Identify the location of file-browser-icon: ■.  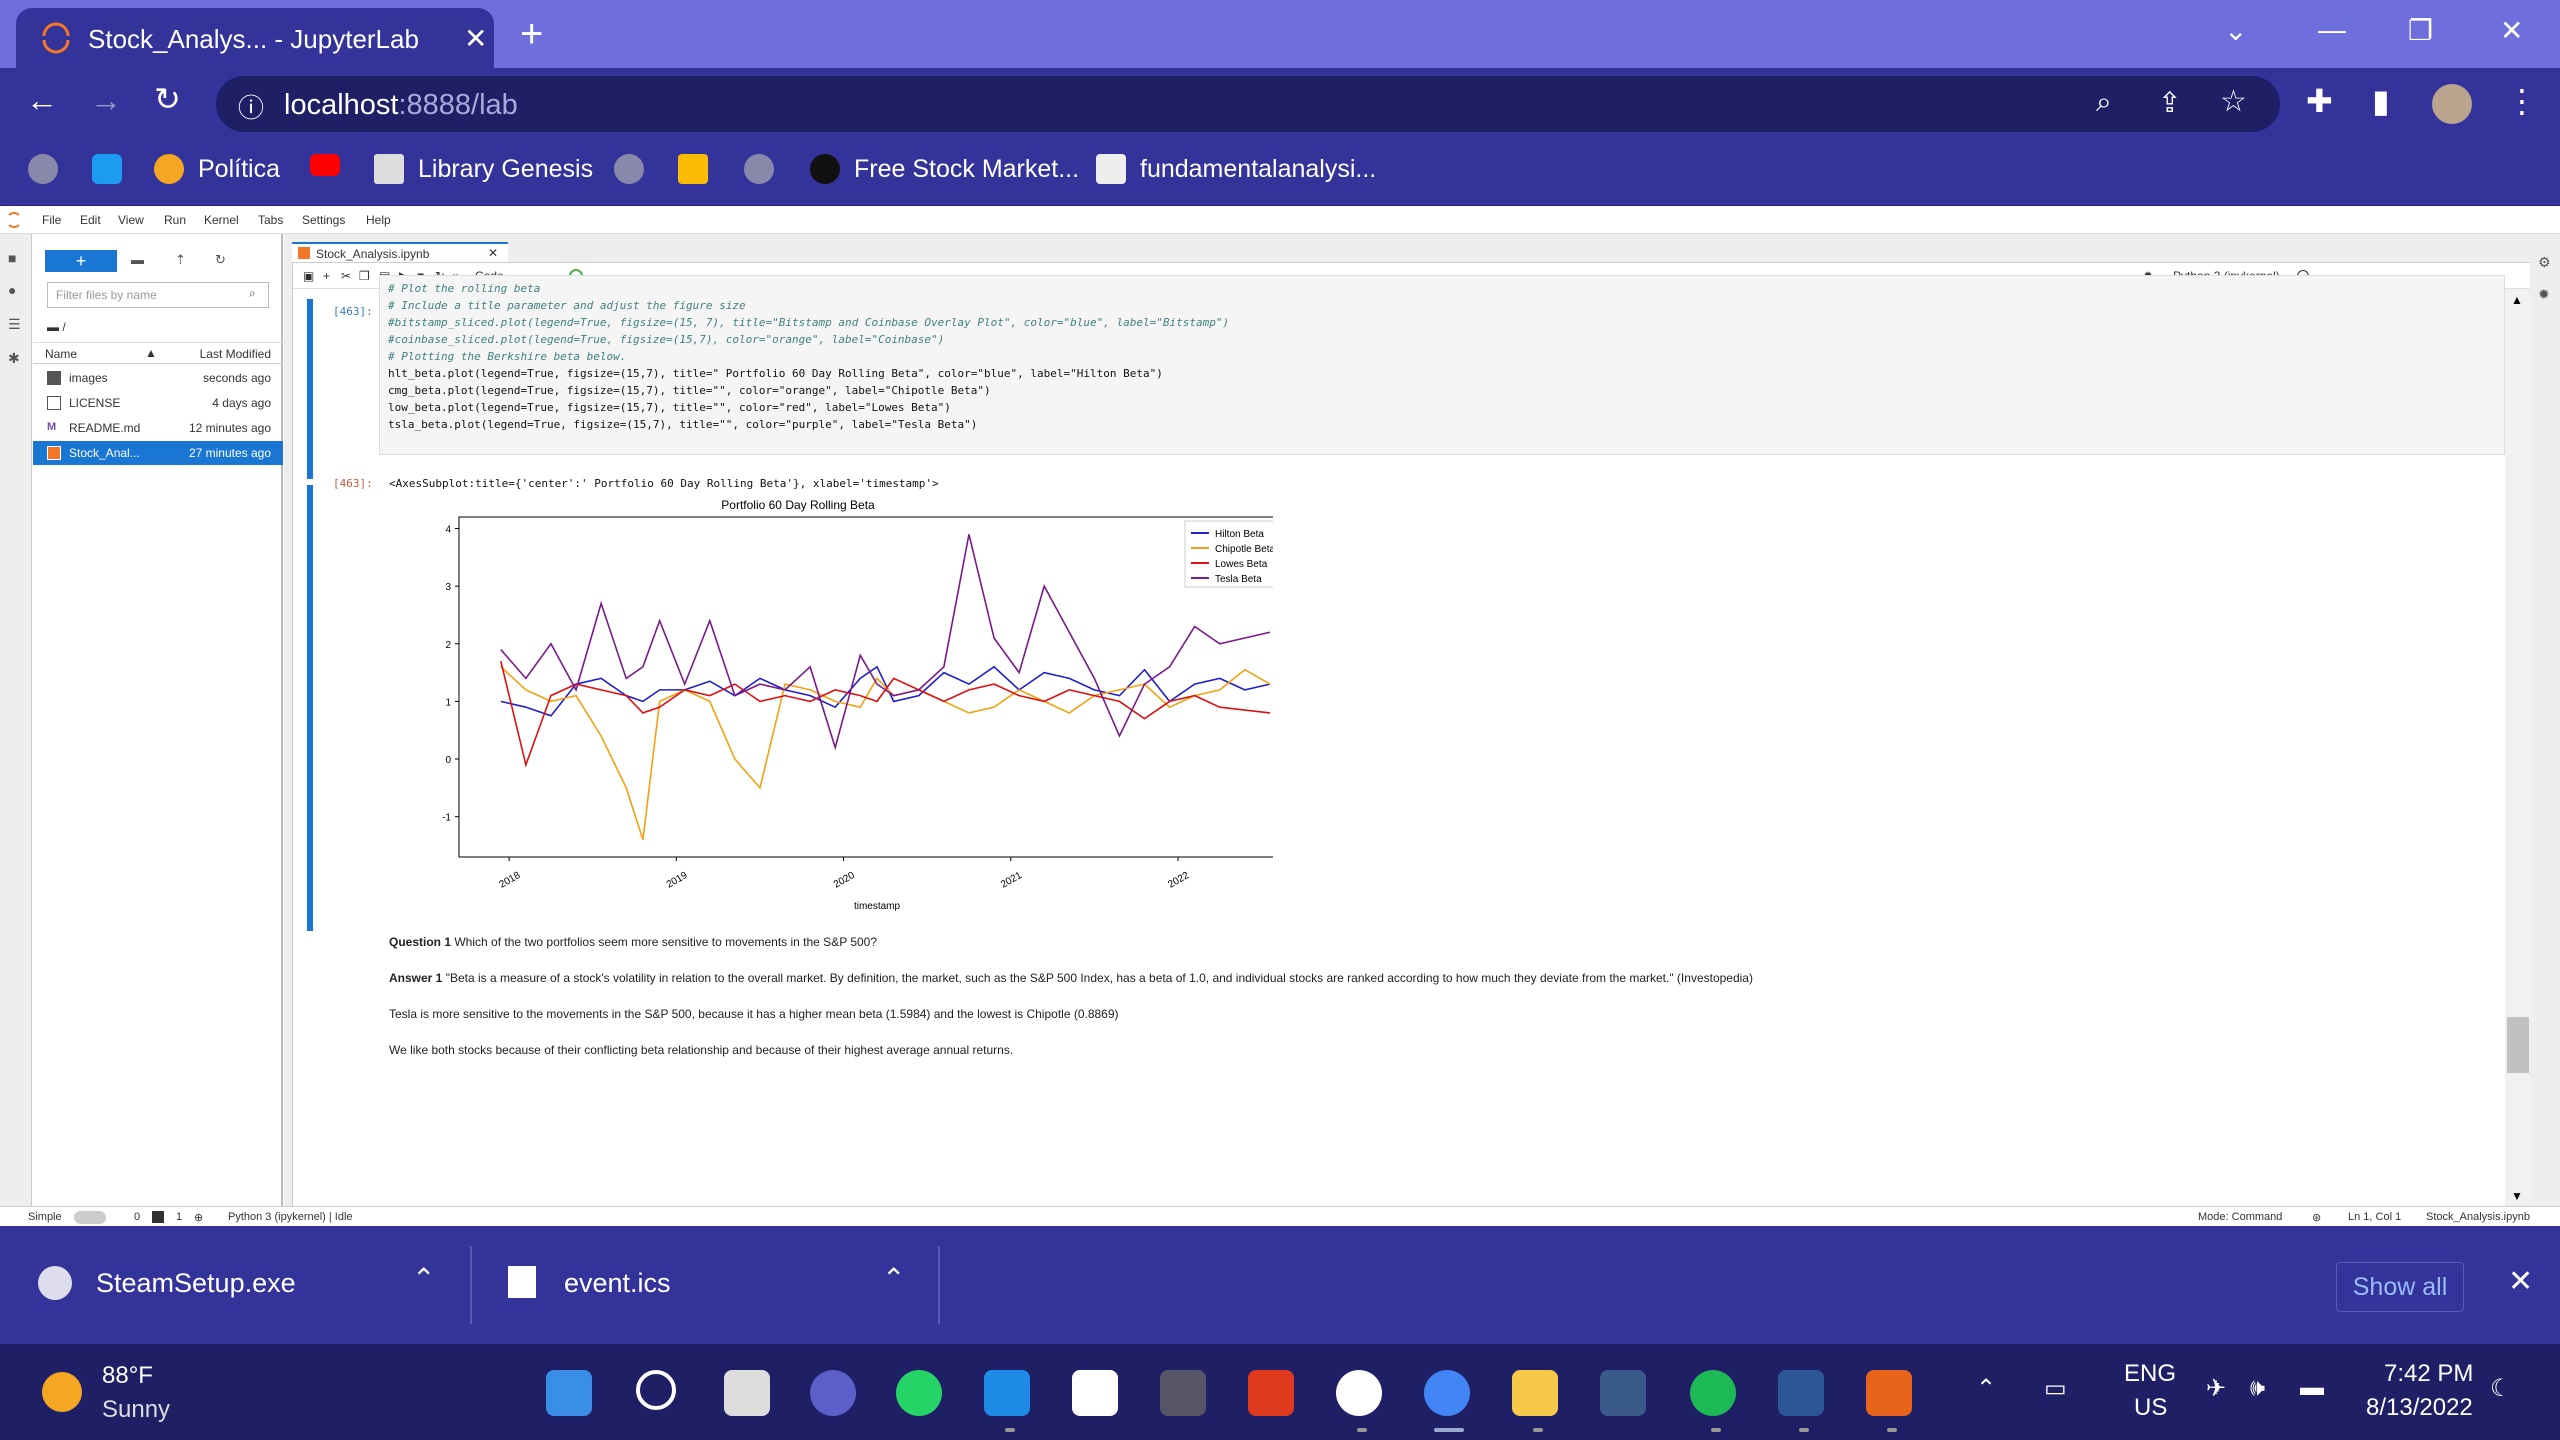
(16, 258).